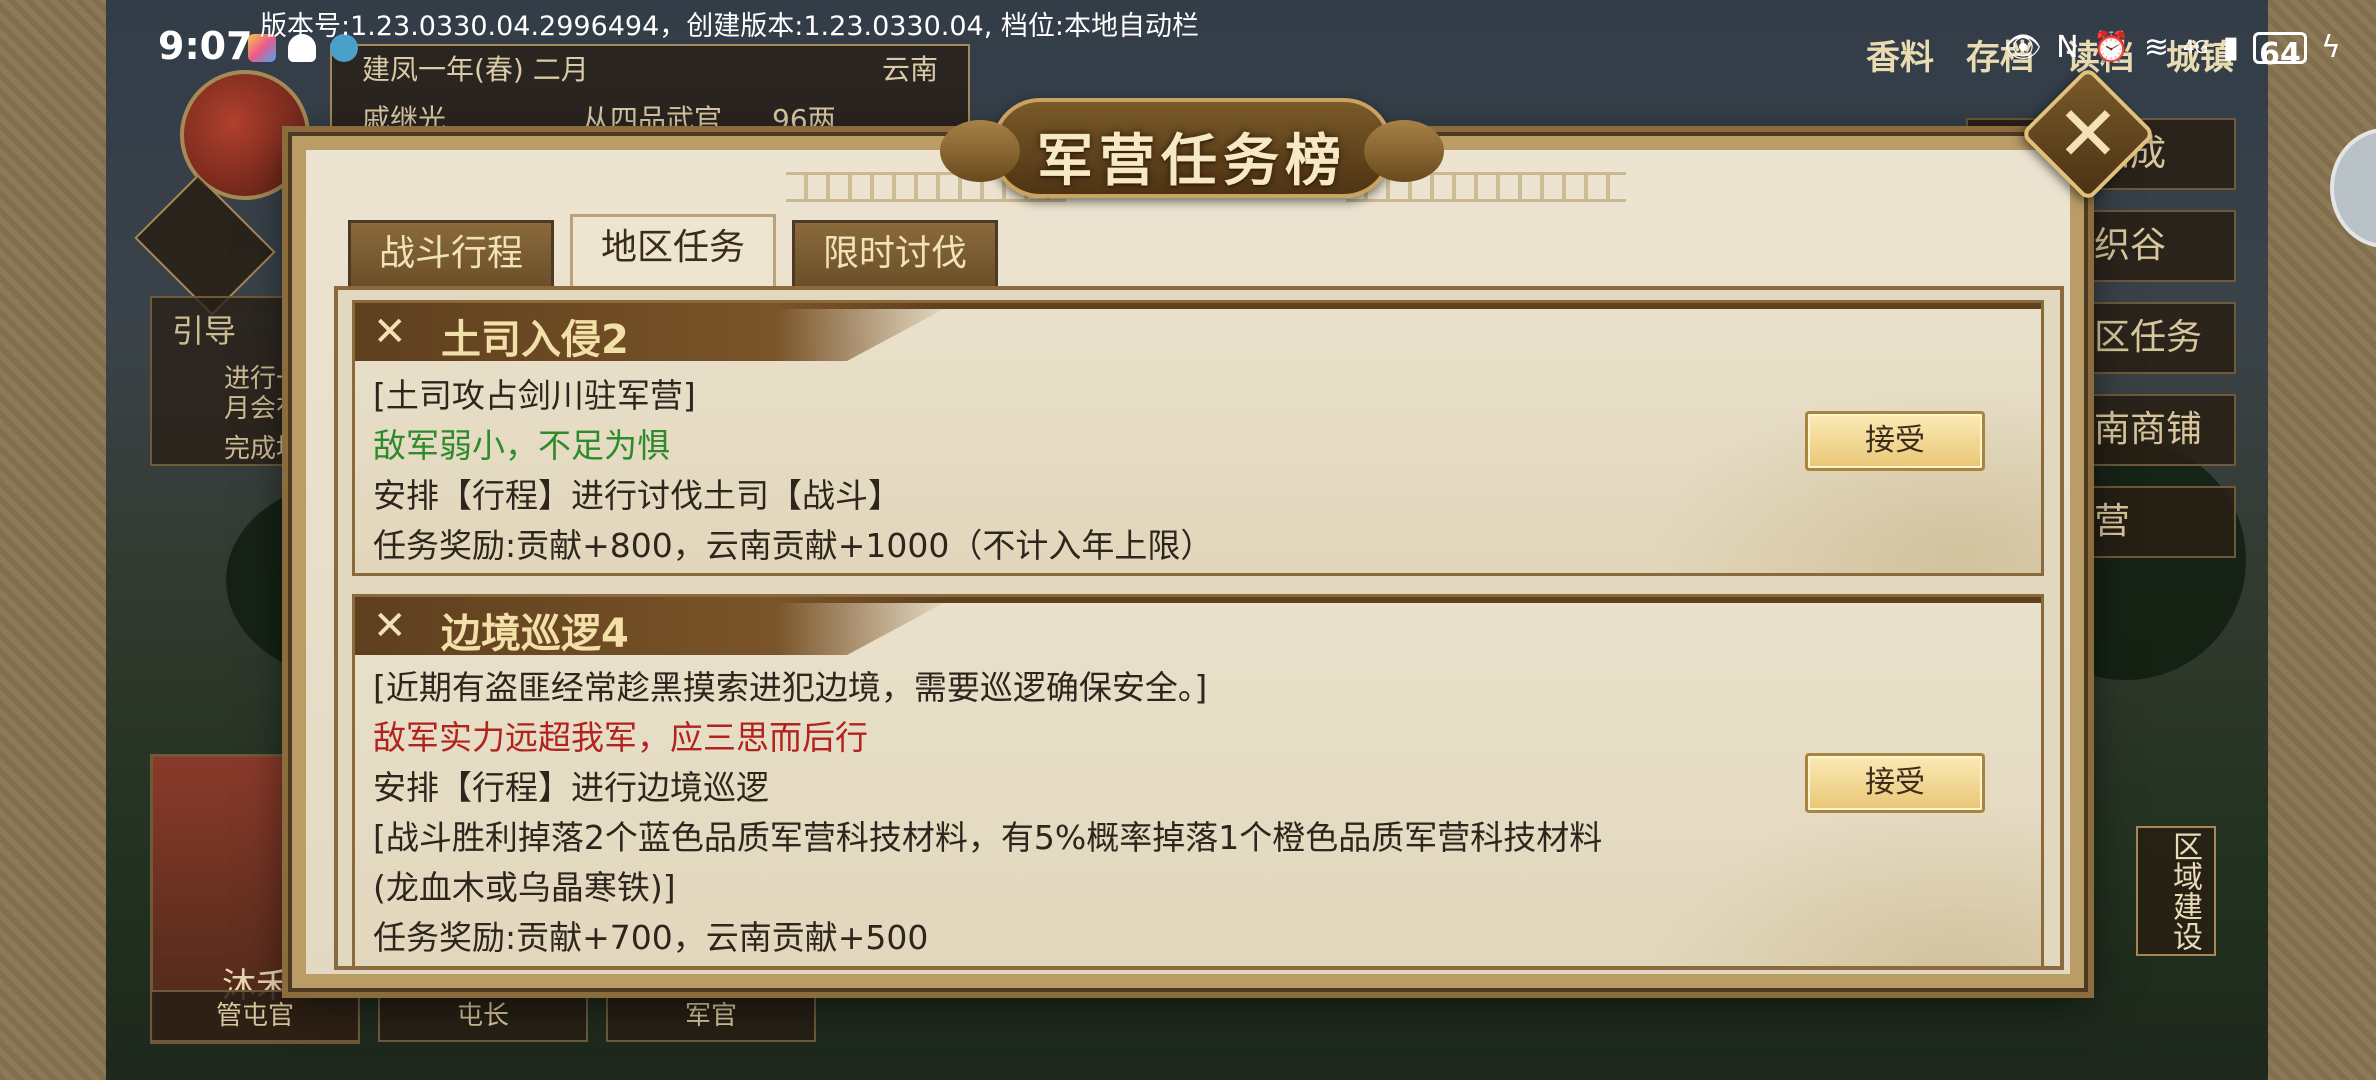 The image size is (2376, 1080). What do you see at coordinates (637, 495) in the screenshot?
I see `task-arrangement: 安排【行程】进行讨伐土司【战斗】` at bounding box center [637, 495].